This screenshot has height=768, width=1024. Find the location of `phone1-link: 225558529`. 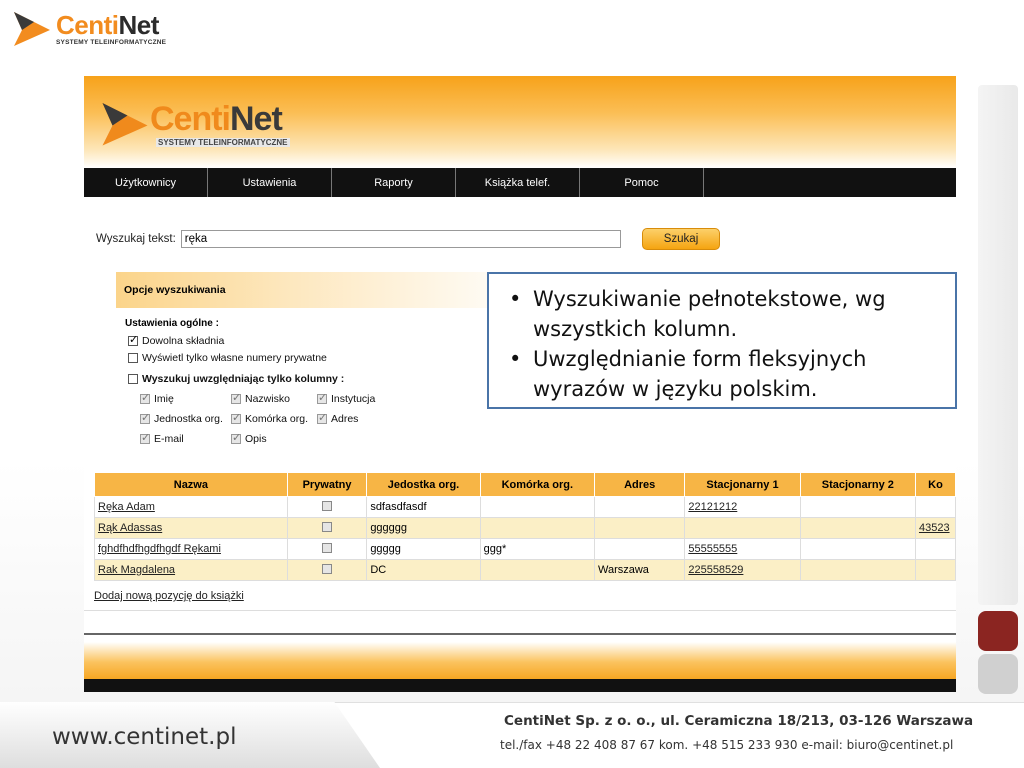

phone1-link: 225558529 is located at coordinates (715, 570).